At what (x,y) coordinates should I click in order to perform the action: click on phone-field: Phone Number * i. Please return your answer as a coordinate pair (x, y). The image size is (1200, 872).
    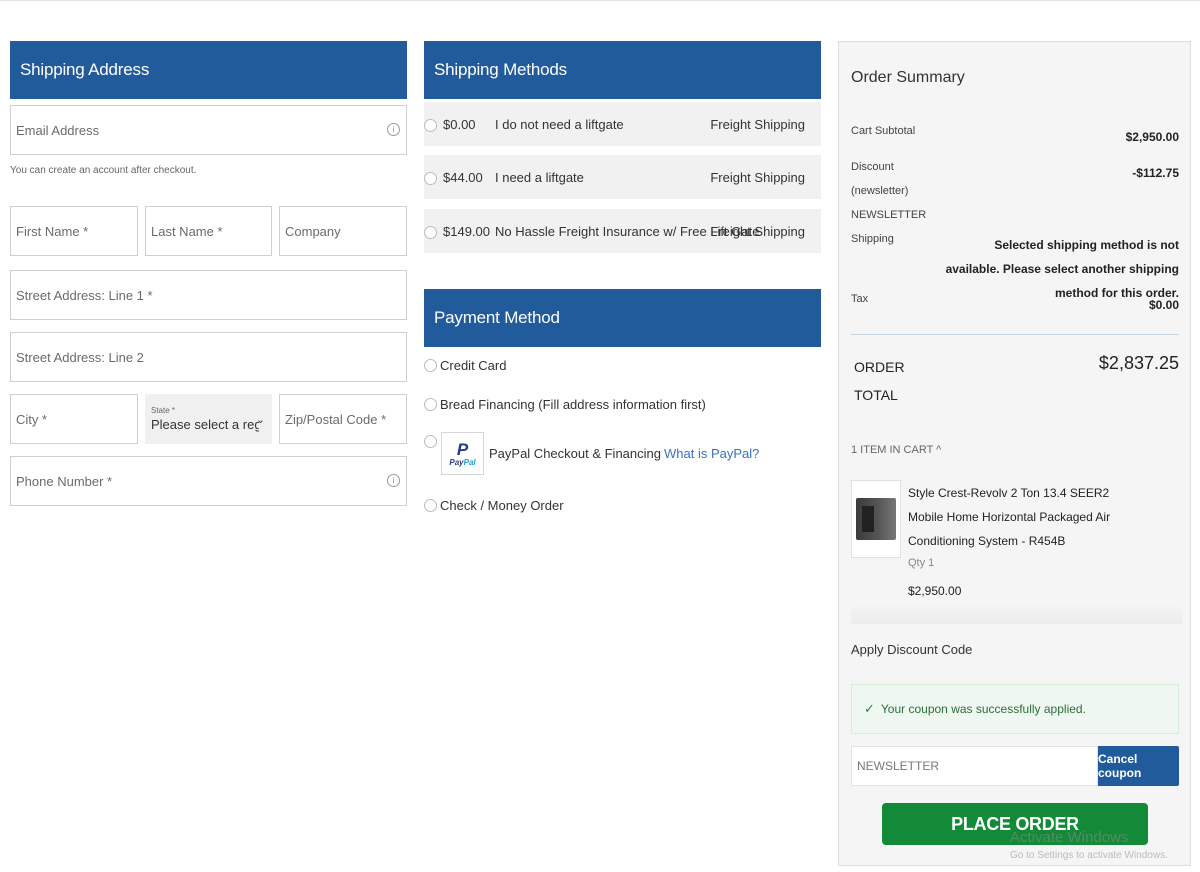
    Looking at the image, I should click on (208, 481).